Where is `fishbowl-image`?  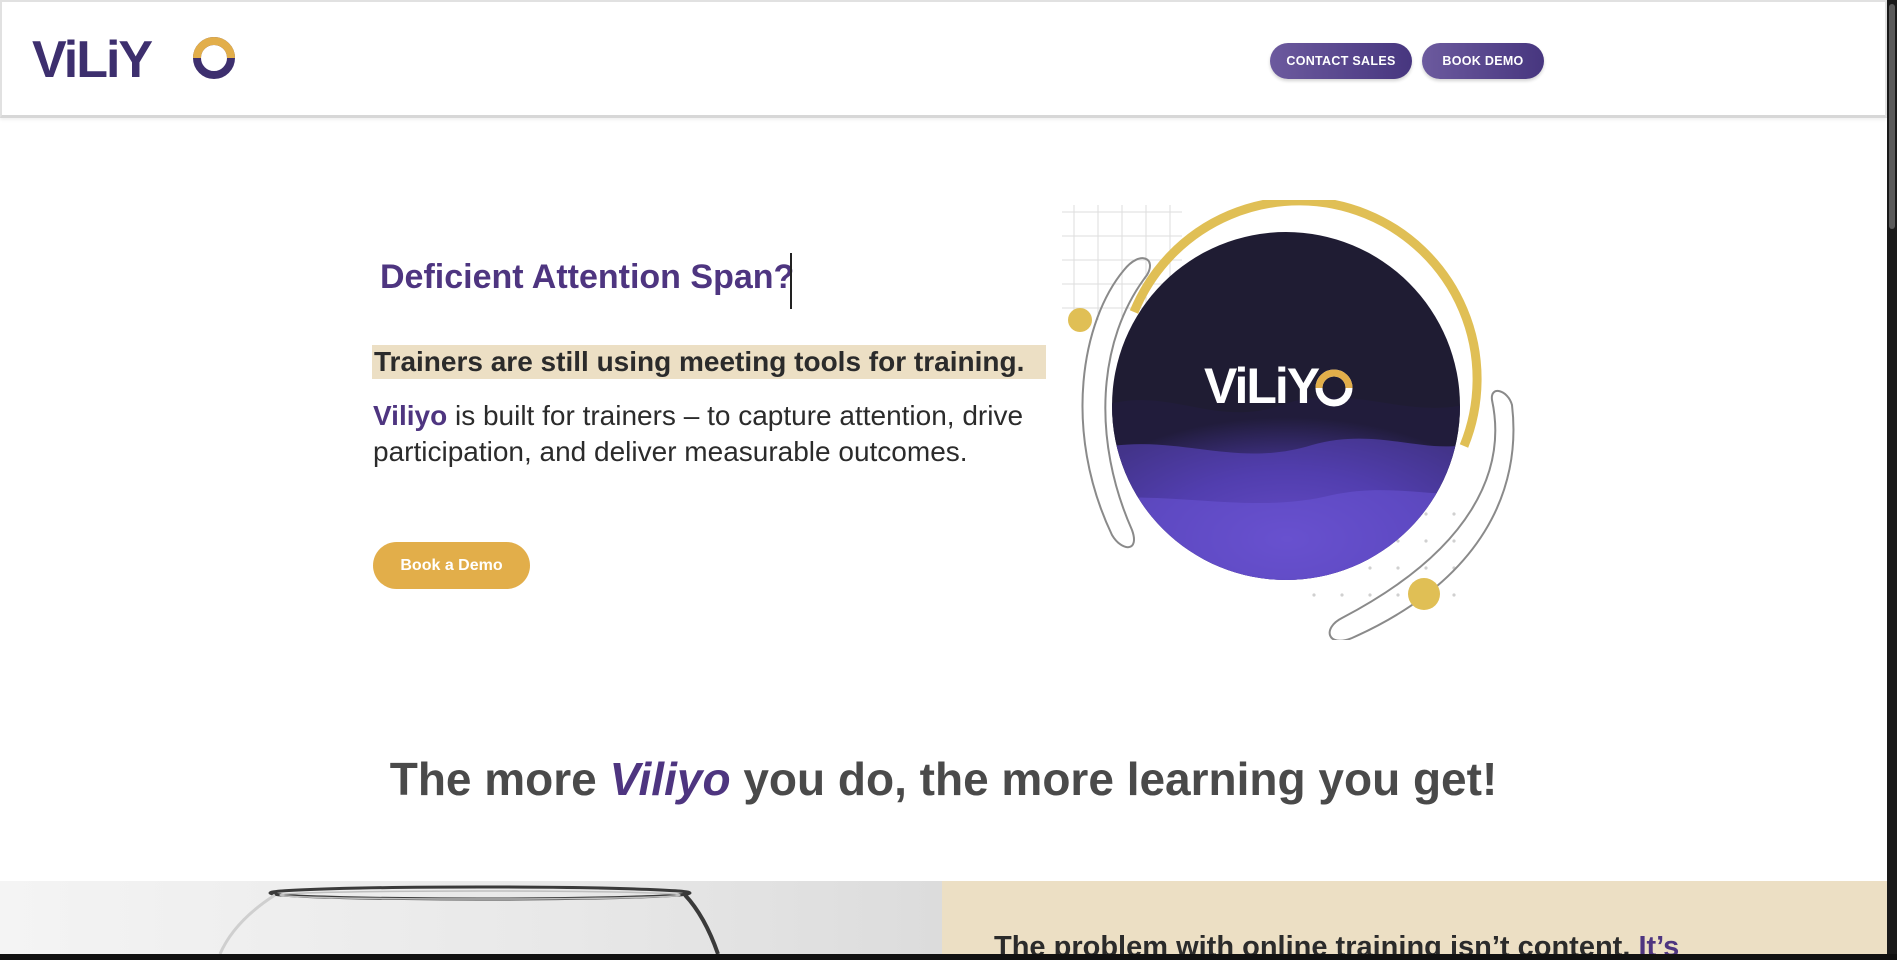 fishbowl-image is located at coordinates (471, 917).